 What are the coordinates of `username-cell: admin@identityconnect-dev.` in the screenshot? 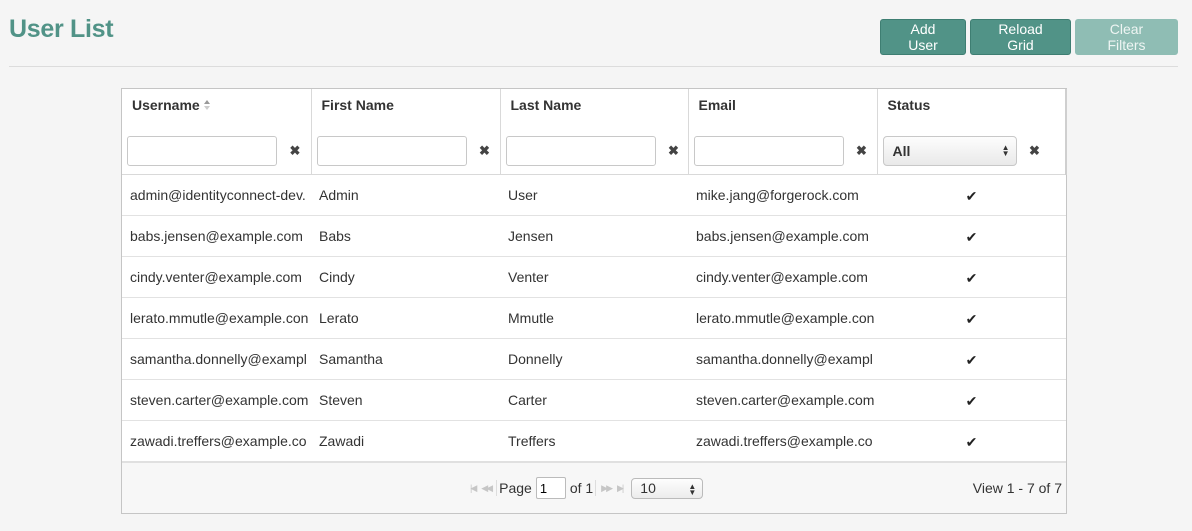 It's located at (216, 195).